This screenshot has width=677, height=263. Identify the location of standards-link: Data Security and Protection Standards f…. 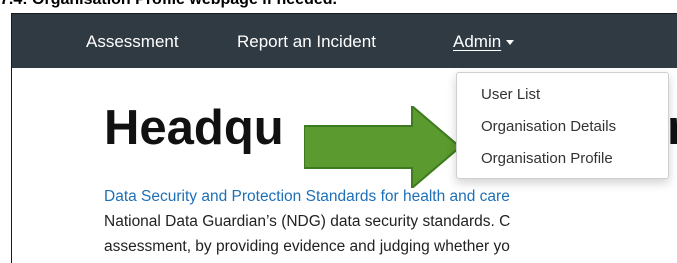
(307, 197).